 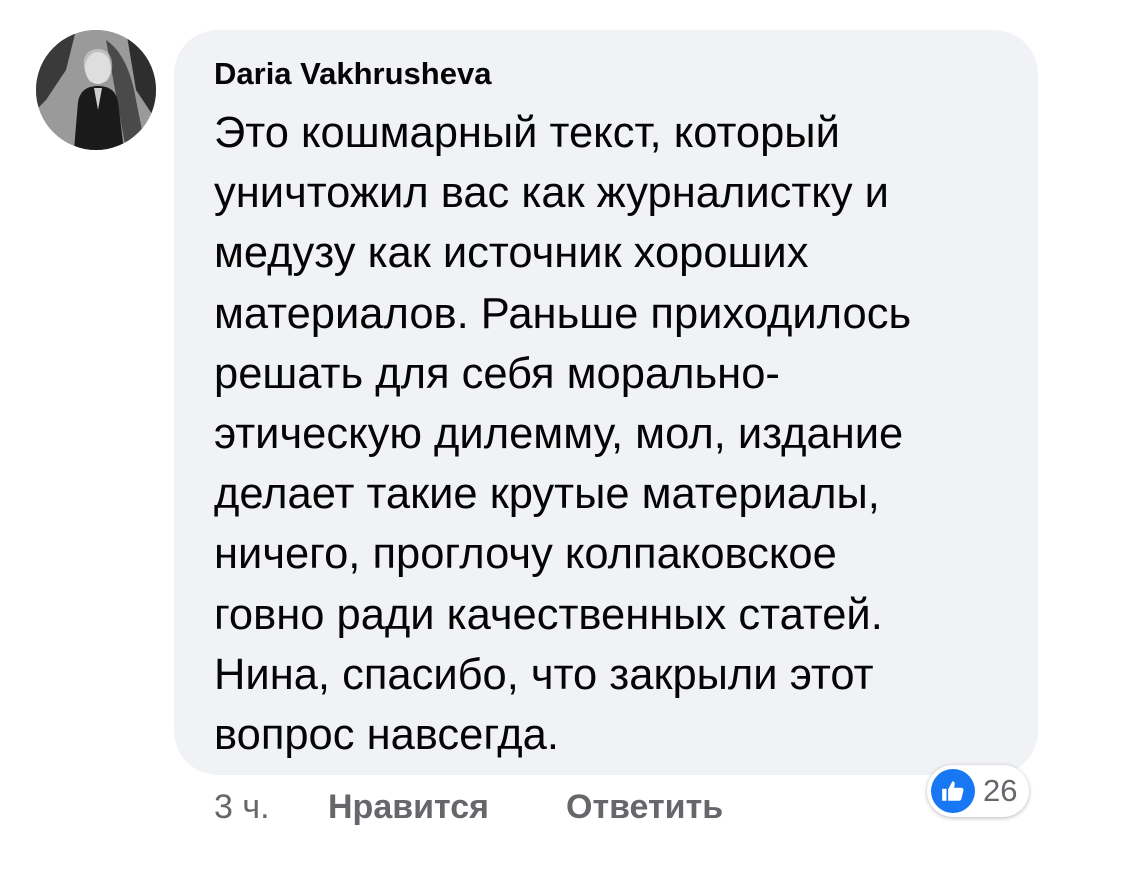 I want to click on comment-line: решать для себя морально-, so click(x=497, y=373).